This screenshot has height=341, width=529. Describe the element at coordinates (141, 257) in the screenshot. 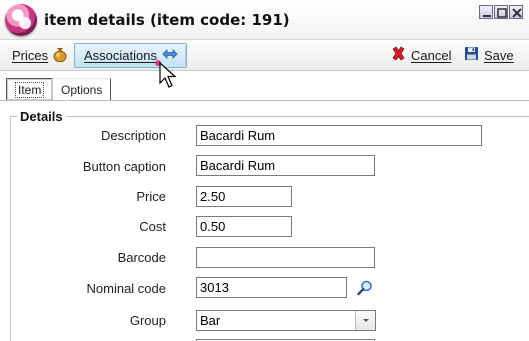

I see `barcode-label: Barcode` at that location.